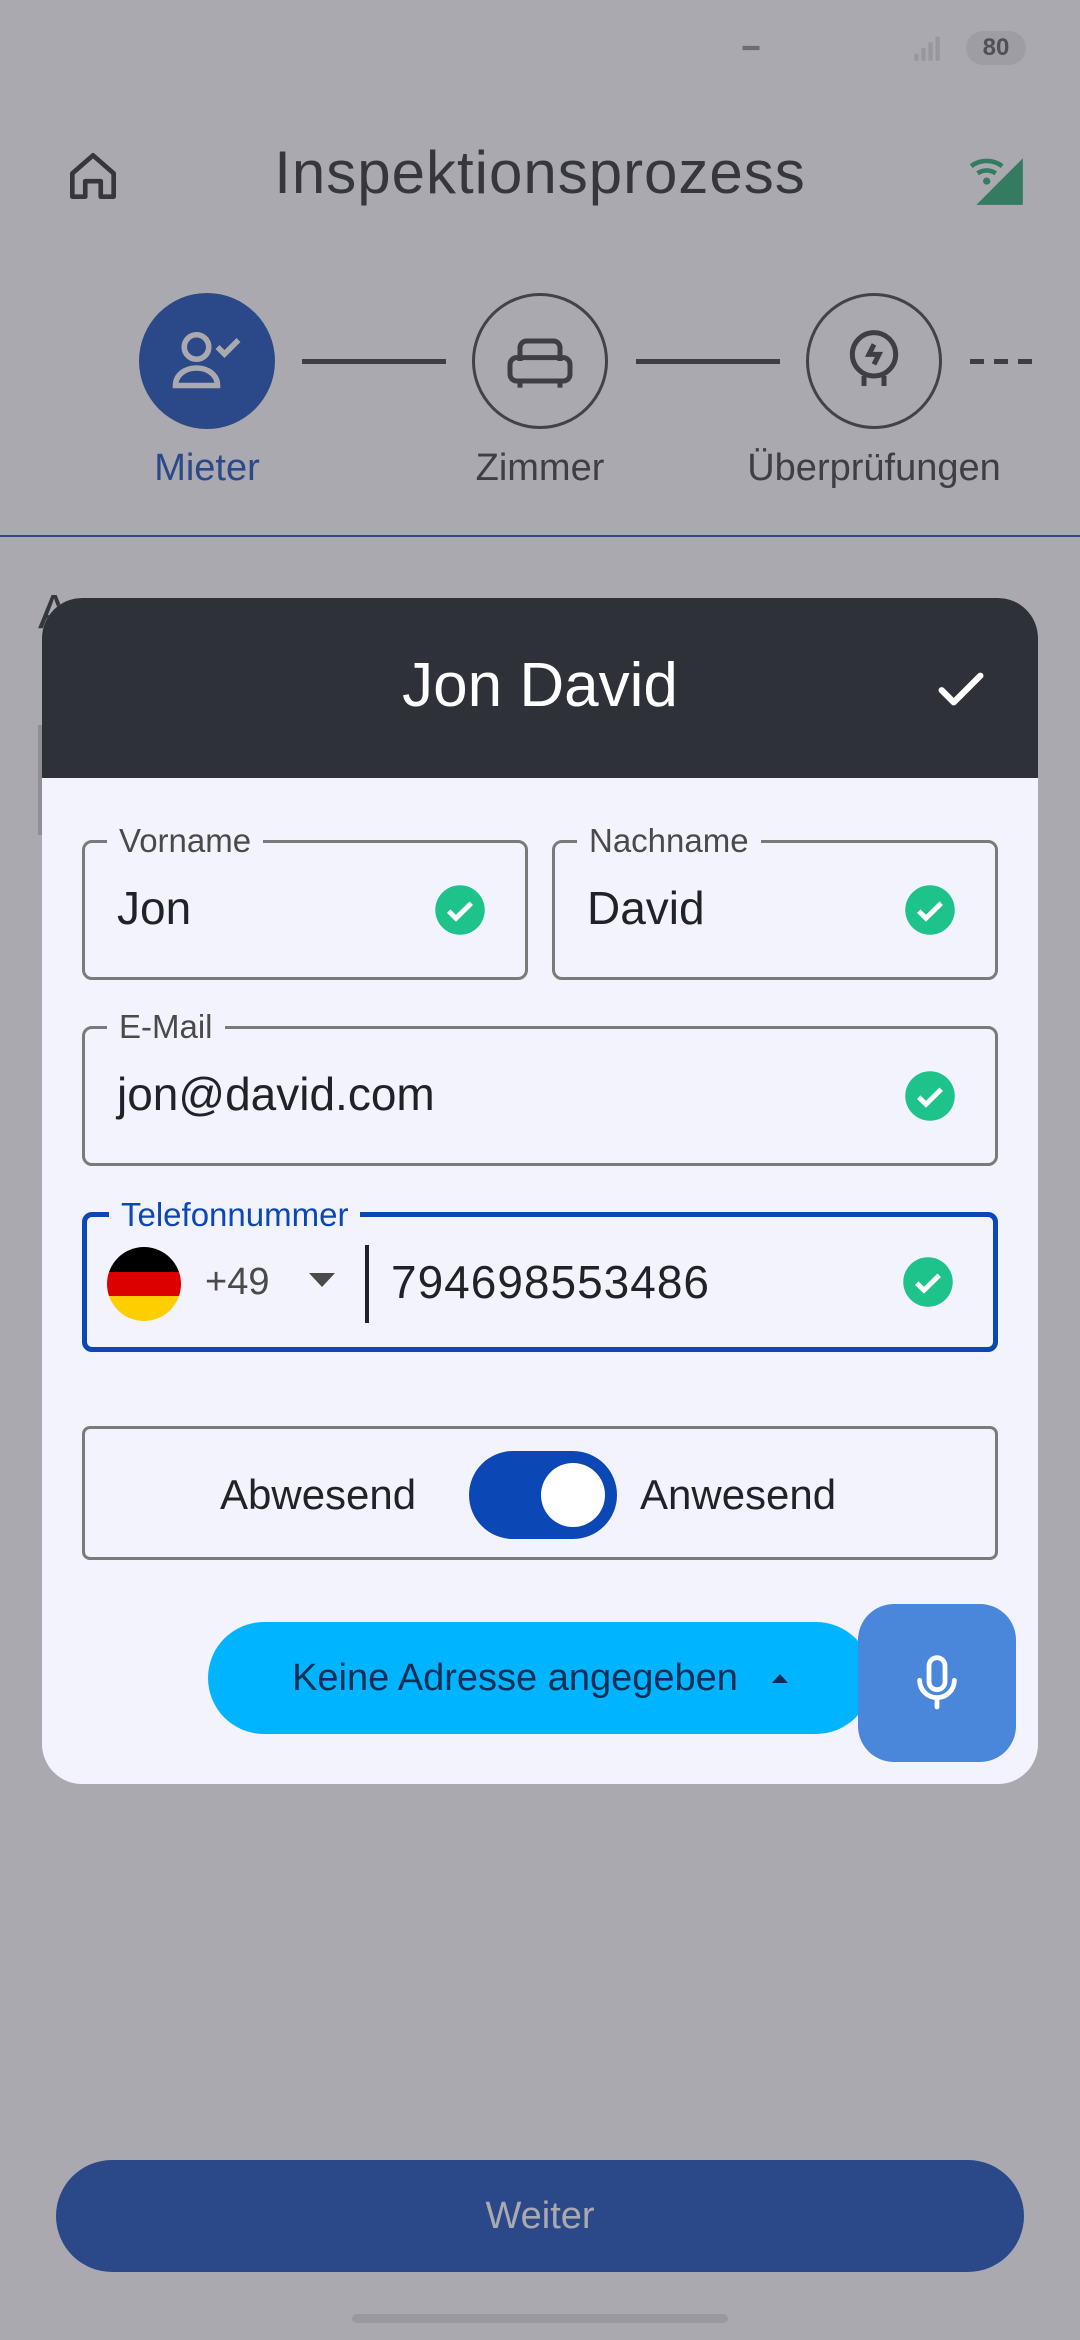 Image resolution: width=1080 pixels, height=2340 pixels. What do you see at coordinates (669, 841) in the screenshot?
I see `field-label: Nachname` at bounding box center [669, 841].